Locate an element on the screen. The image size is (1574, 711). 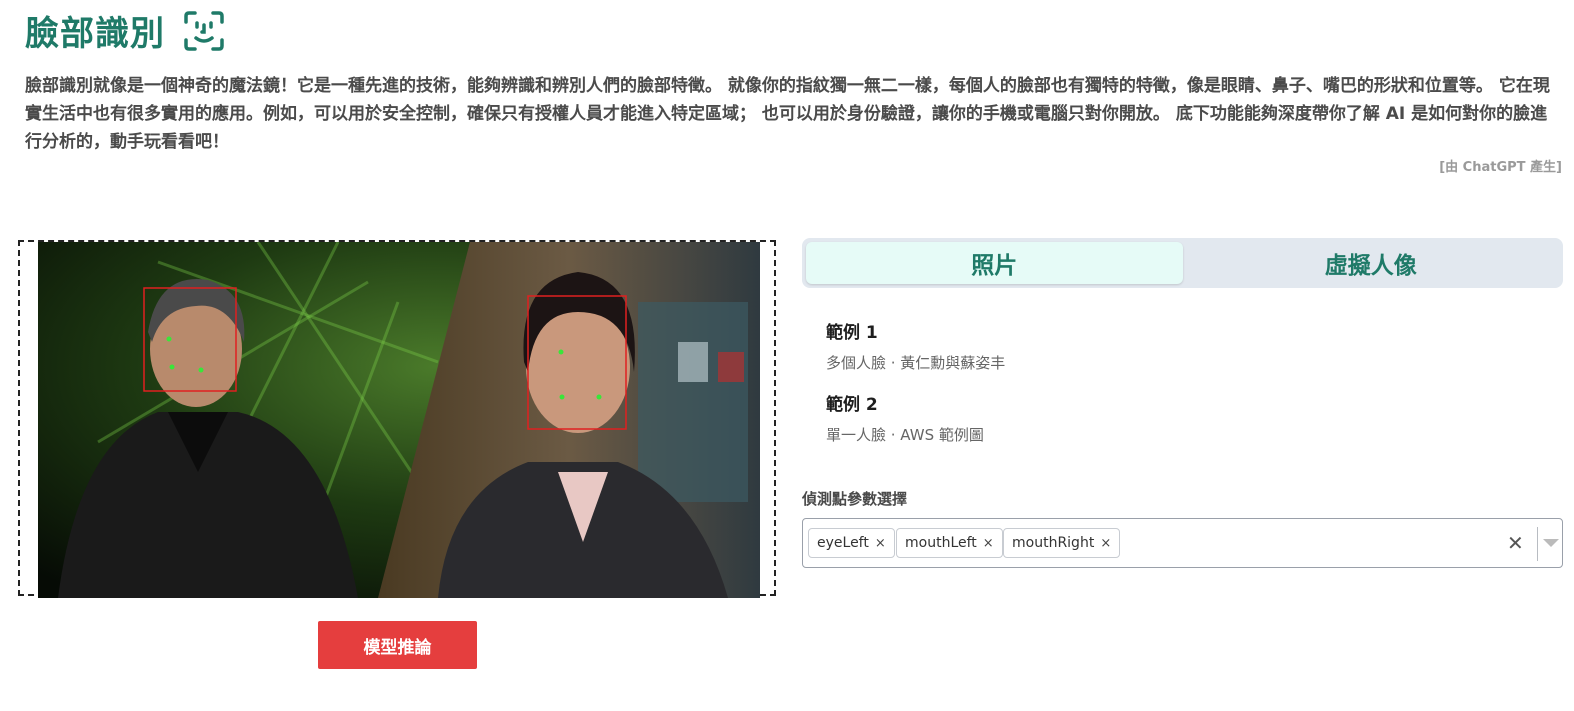
example-title: 範例 2 is located at coordinates (852, 405).